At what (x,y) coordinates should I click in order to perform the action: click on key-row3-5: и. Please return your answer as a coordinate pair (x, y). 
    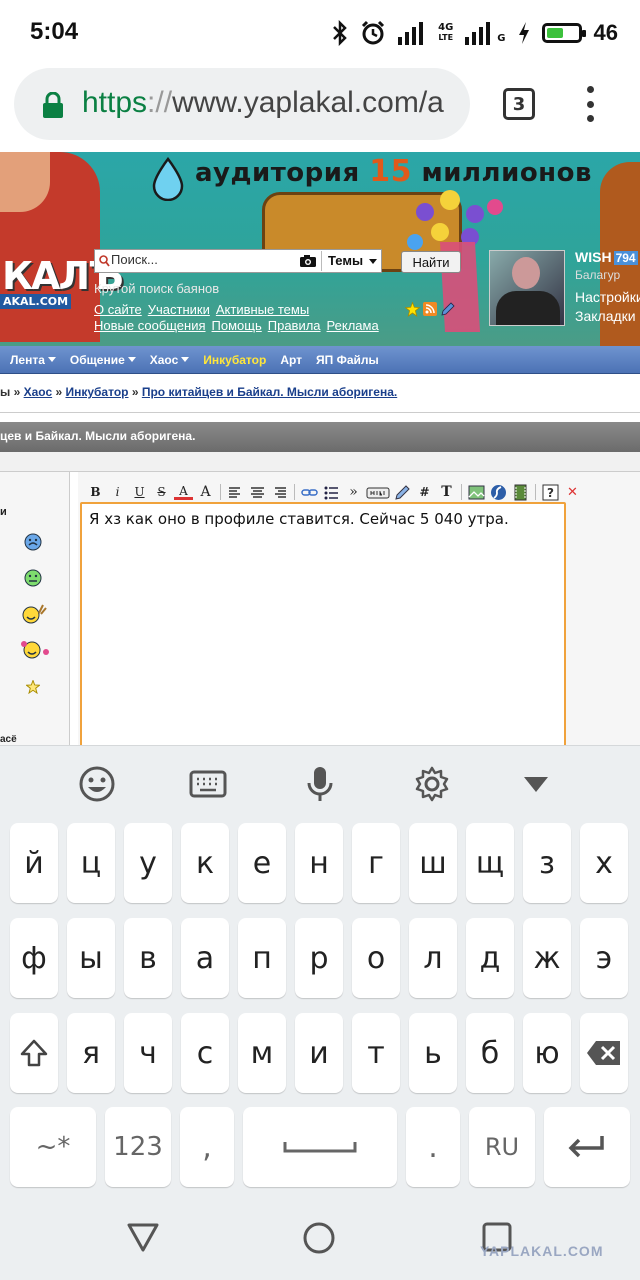
    Looking at the image, I should click on (319, 1053).